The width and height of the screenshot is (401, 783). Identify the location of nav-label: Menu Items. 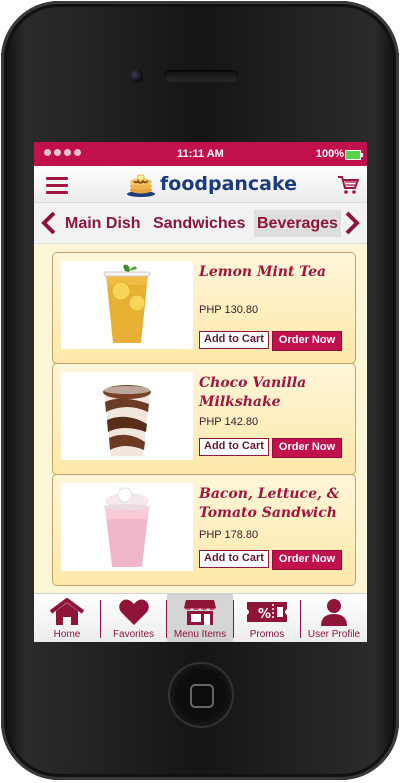
(200, 634).